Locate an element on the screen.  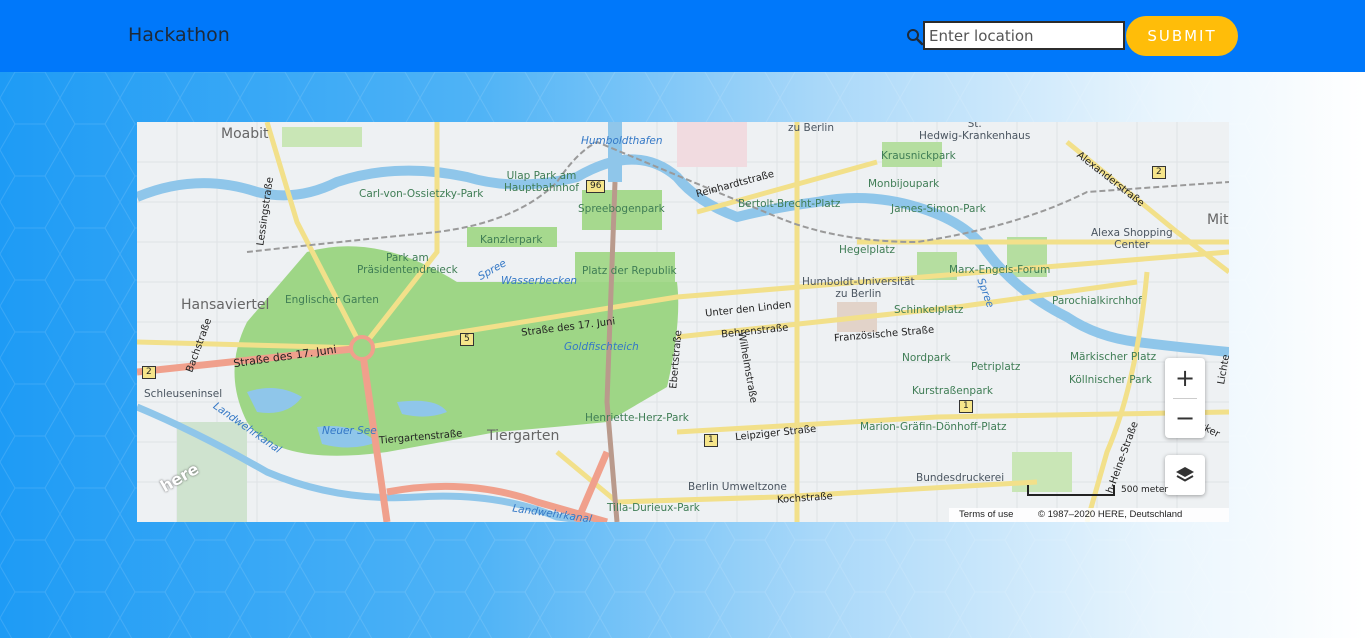
map-label-marion-graefin: Marion-Gräfin-Dönhoff-Platz is located at coordinates (933, 427).